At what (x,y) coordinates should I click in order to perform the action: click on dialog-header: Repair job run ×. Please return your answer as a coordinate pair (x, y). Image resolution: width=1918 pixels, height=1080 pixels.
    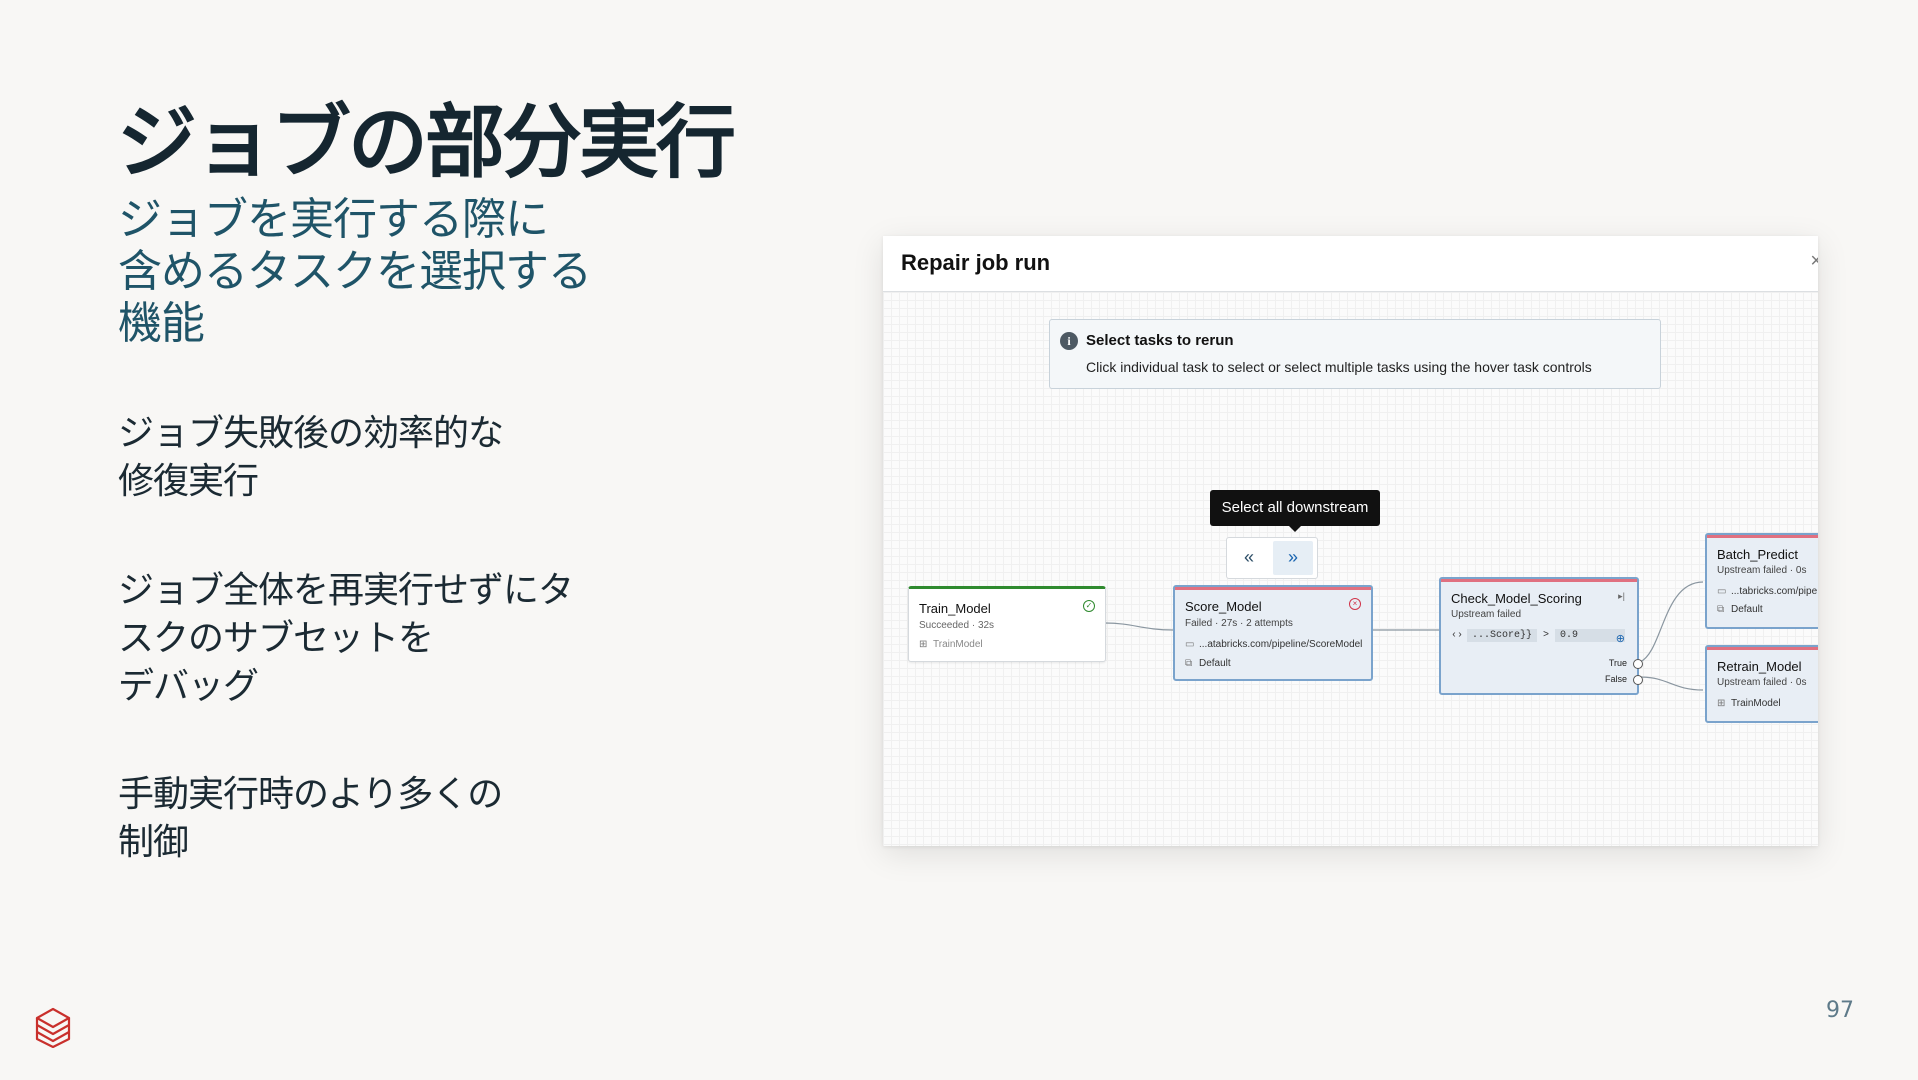
    Looking at the image, I should click on (1350, 264).